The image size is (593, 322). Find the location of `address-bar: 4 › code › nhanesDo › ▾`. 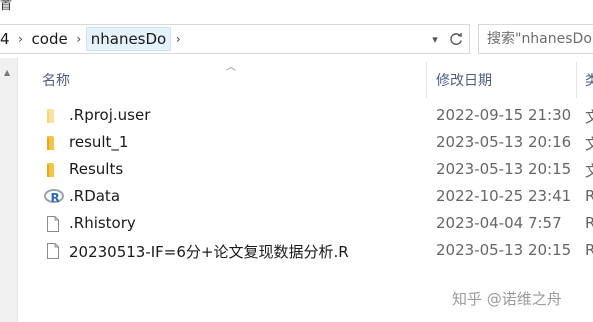

address-bar: 4 › code › nhanesDo › ▾ is located at coordinates (235, 39).